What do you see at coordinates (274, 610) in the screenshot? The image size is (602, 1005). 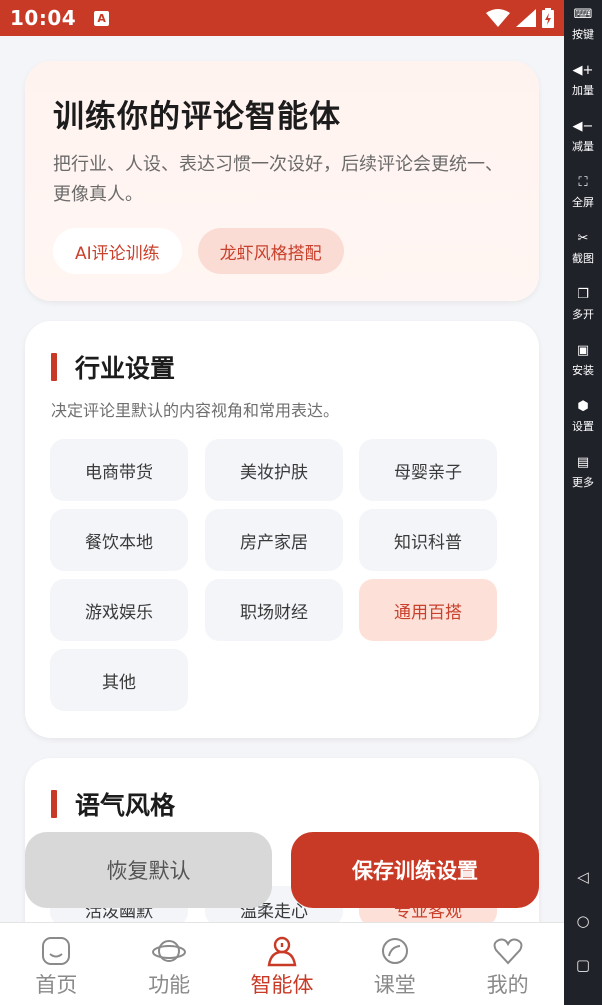 I see `industry-option: 职场财经` at bounding box center [274, 610].